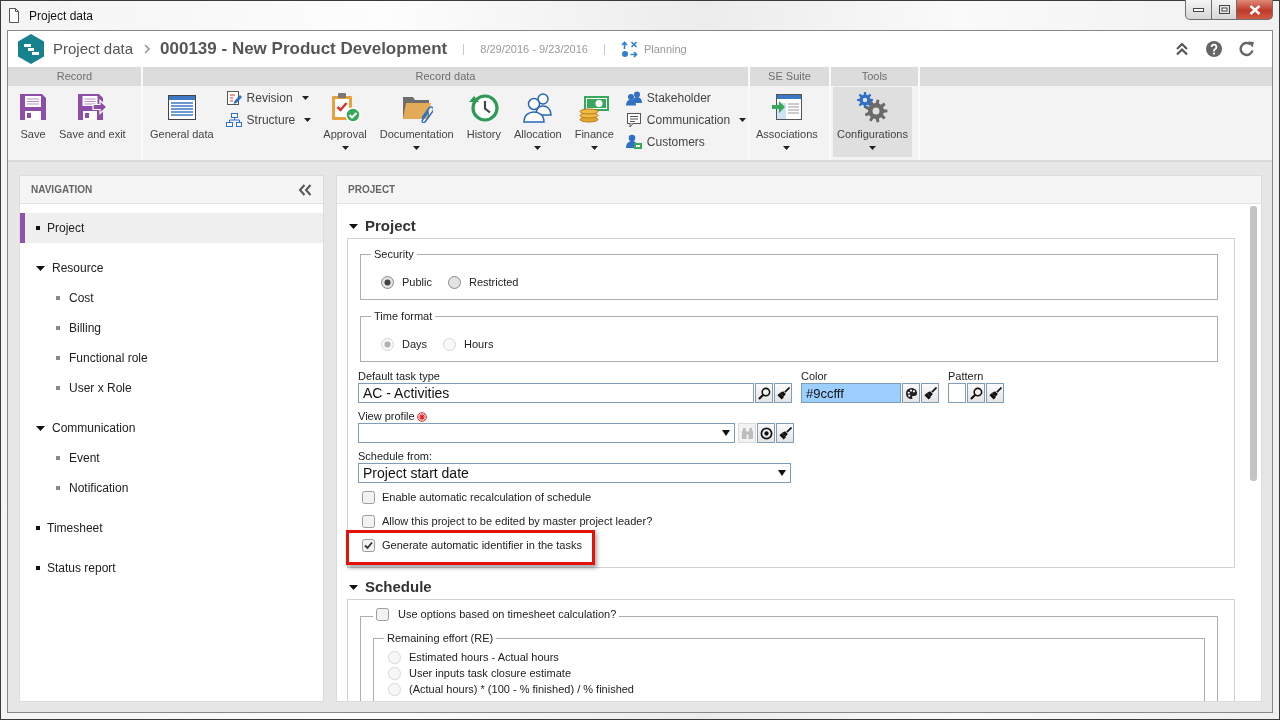  I want to click on caret-down-icon, so click(782, 473).